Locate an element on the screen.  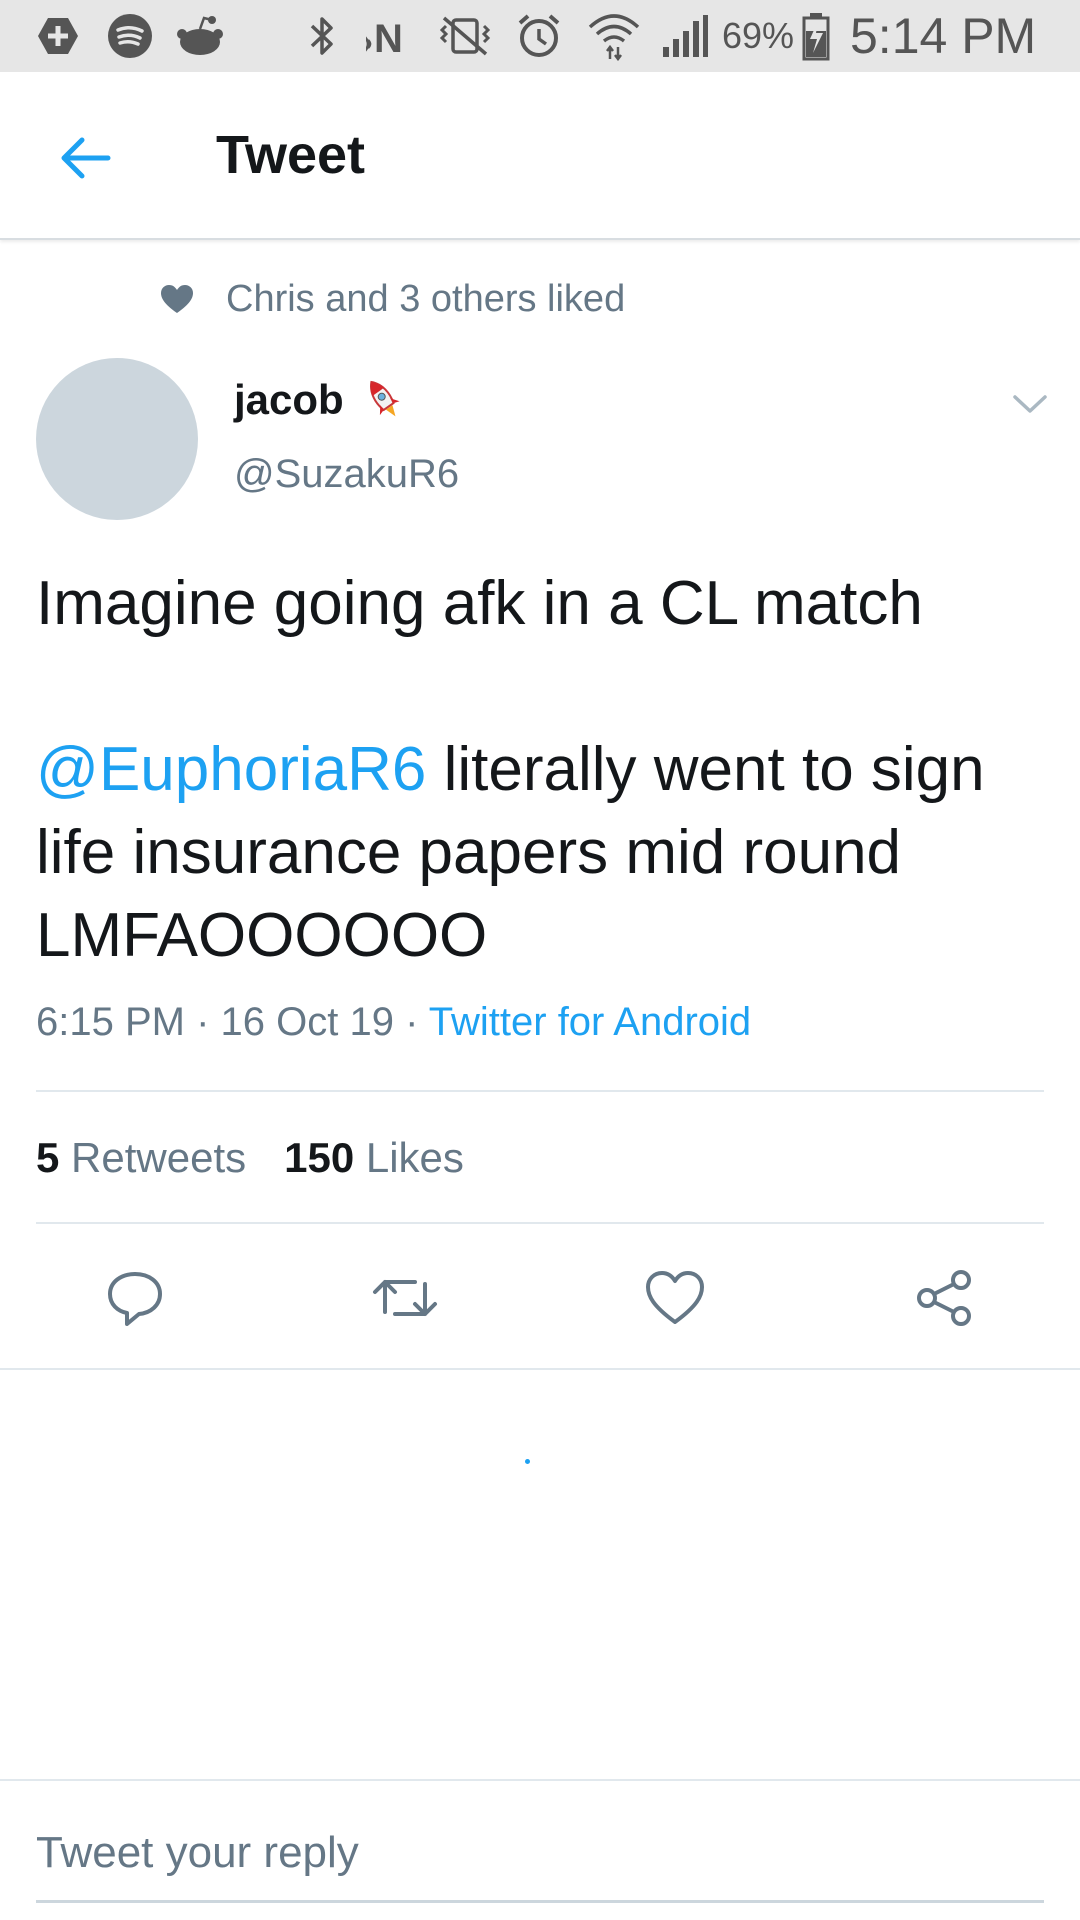
avatar is located at coordinates (117, 439).